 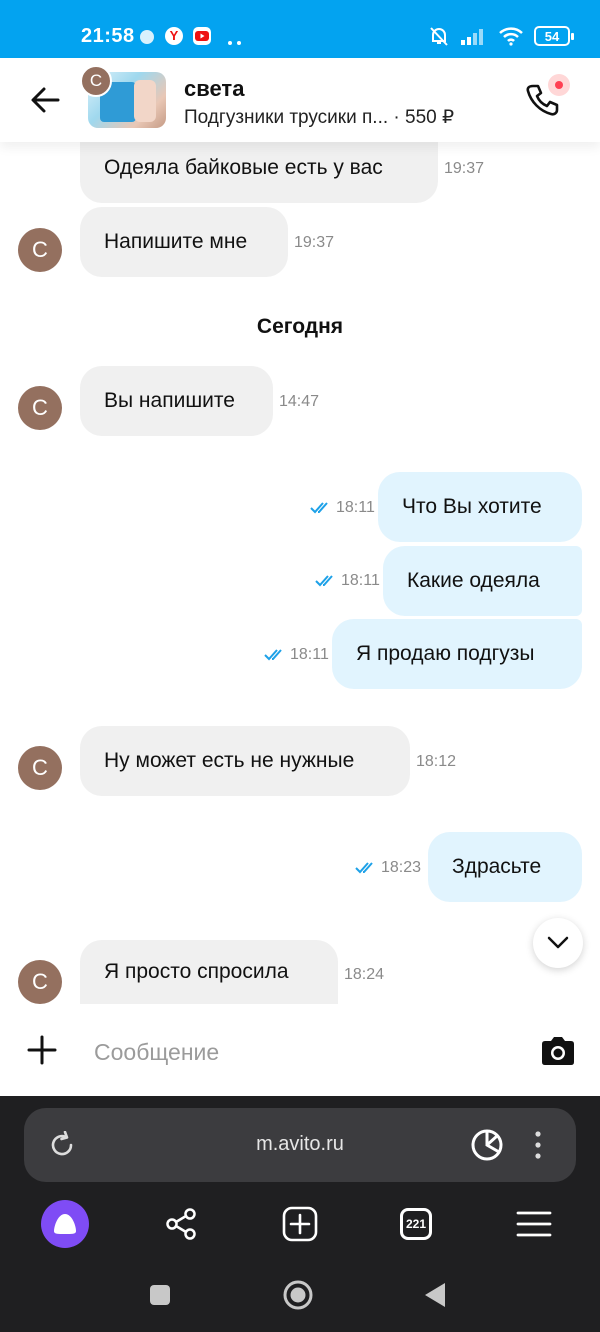 I want to click on message-incoming: Одеяла байковые есть у вас, so click(x=259, y=168).